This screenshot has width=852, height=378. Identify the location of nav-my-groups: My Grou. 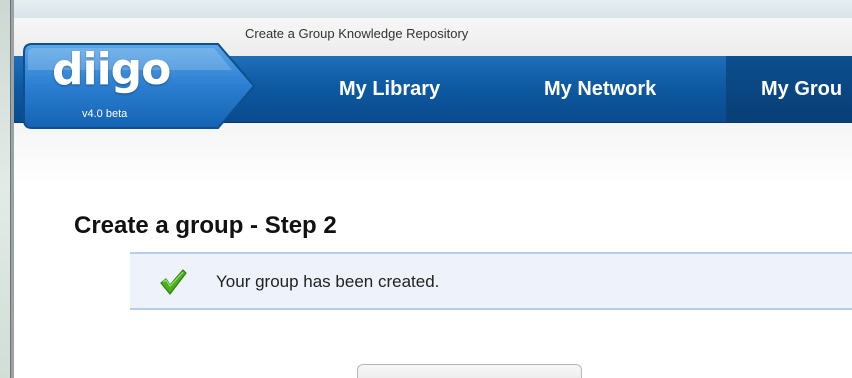
(789, 89).